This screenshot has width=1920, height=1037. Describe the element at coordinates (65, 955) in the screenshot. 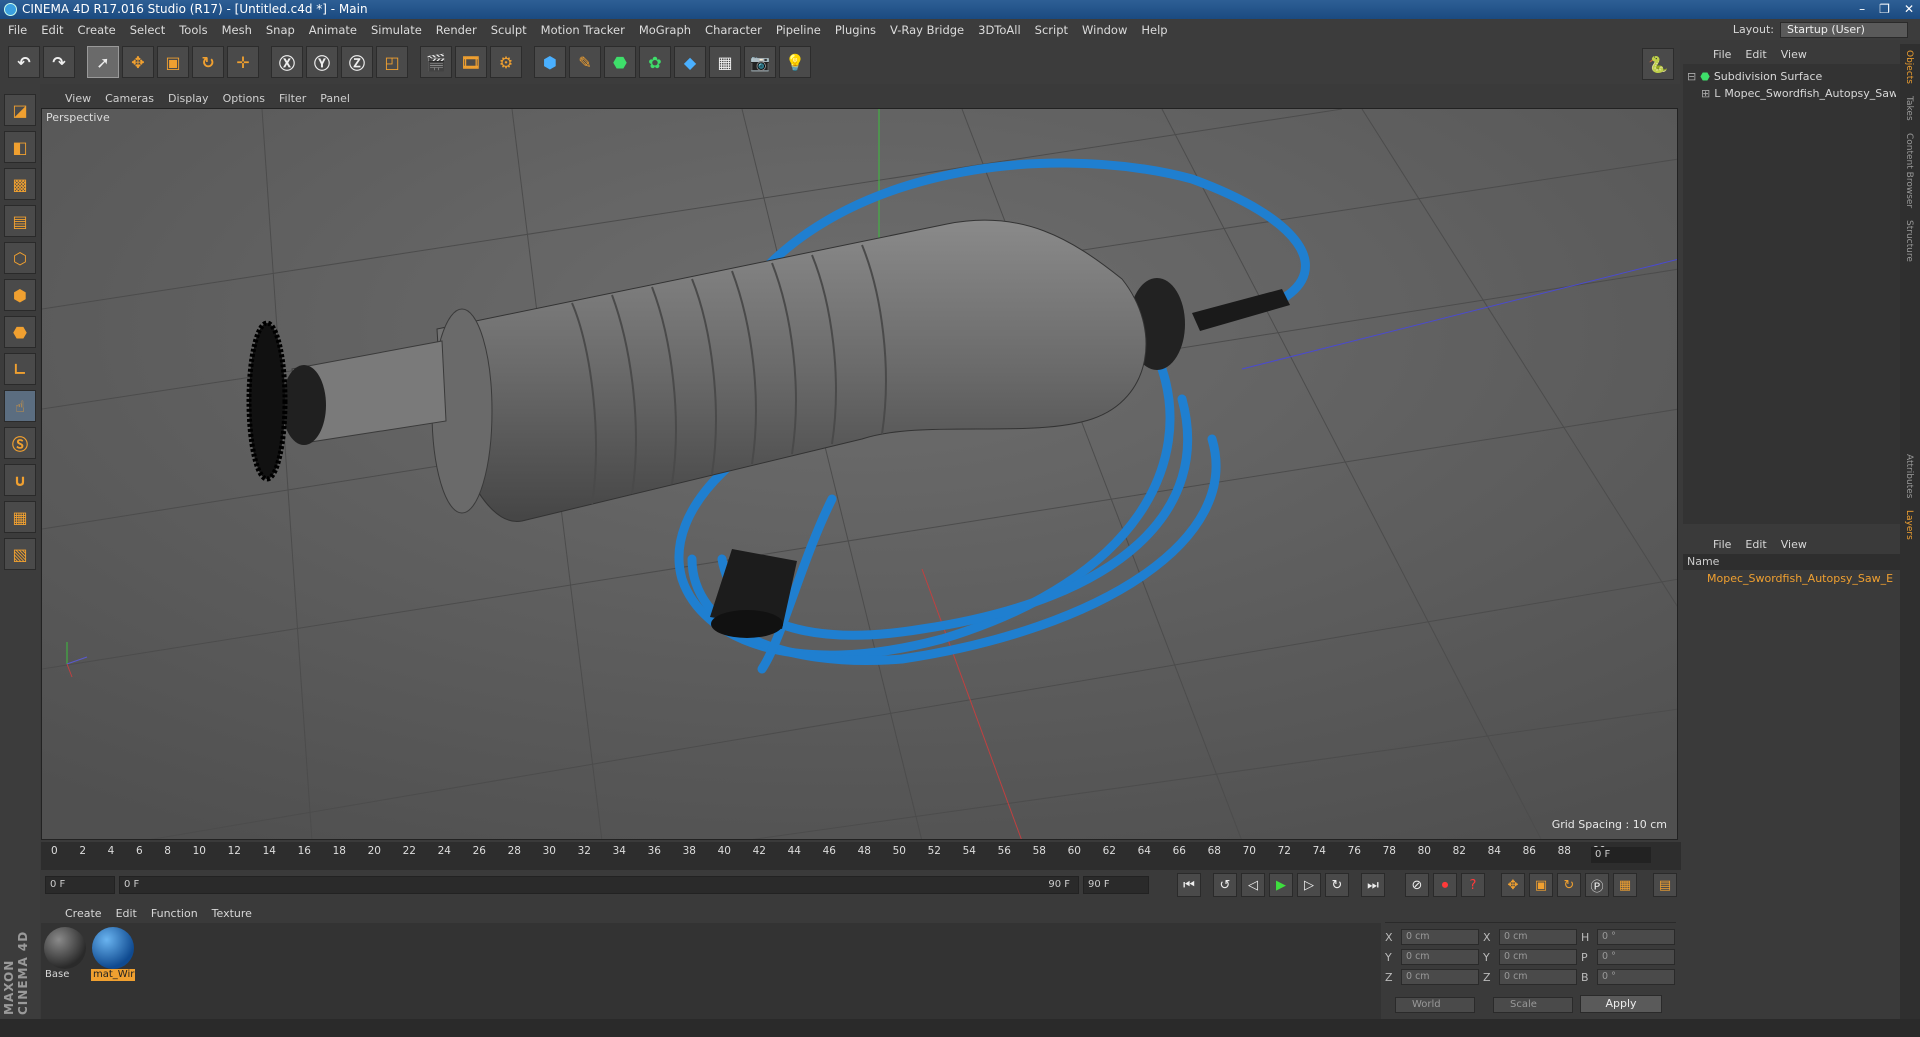

I see `material-base: Base` at that location.